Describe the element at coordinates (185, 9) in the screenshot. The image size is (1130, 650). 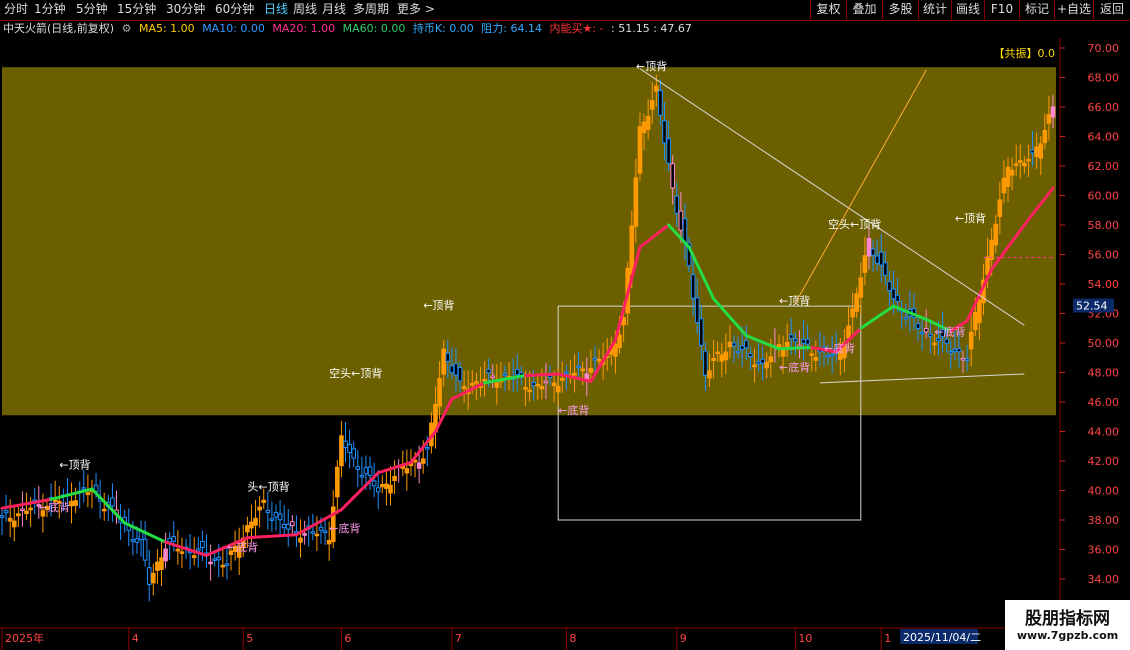
I see `period-tab-30min: 30分钟` at that location.